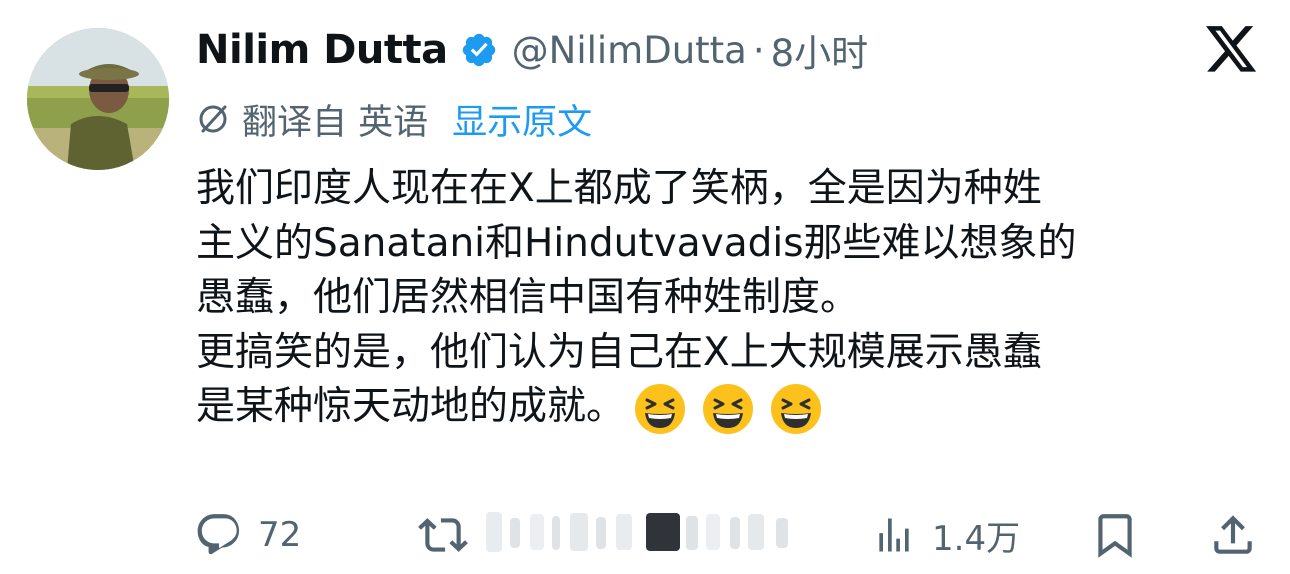 The height and width of the screenshot is (574, 1290). I want to click on reply-icon, so click(219, 535).